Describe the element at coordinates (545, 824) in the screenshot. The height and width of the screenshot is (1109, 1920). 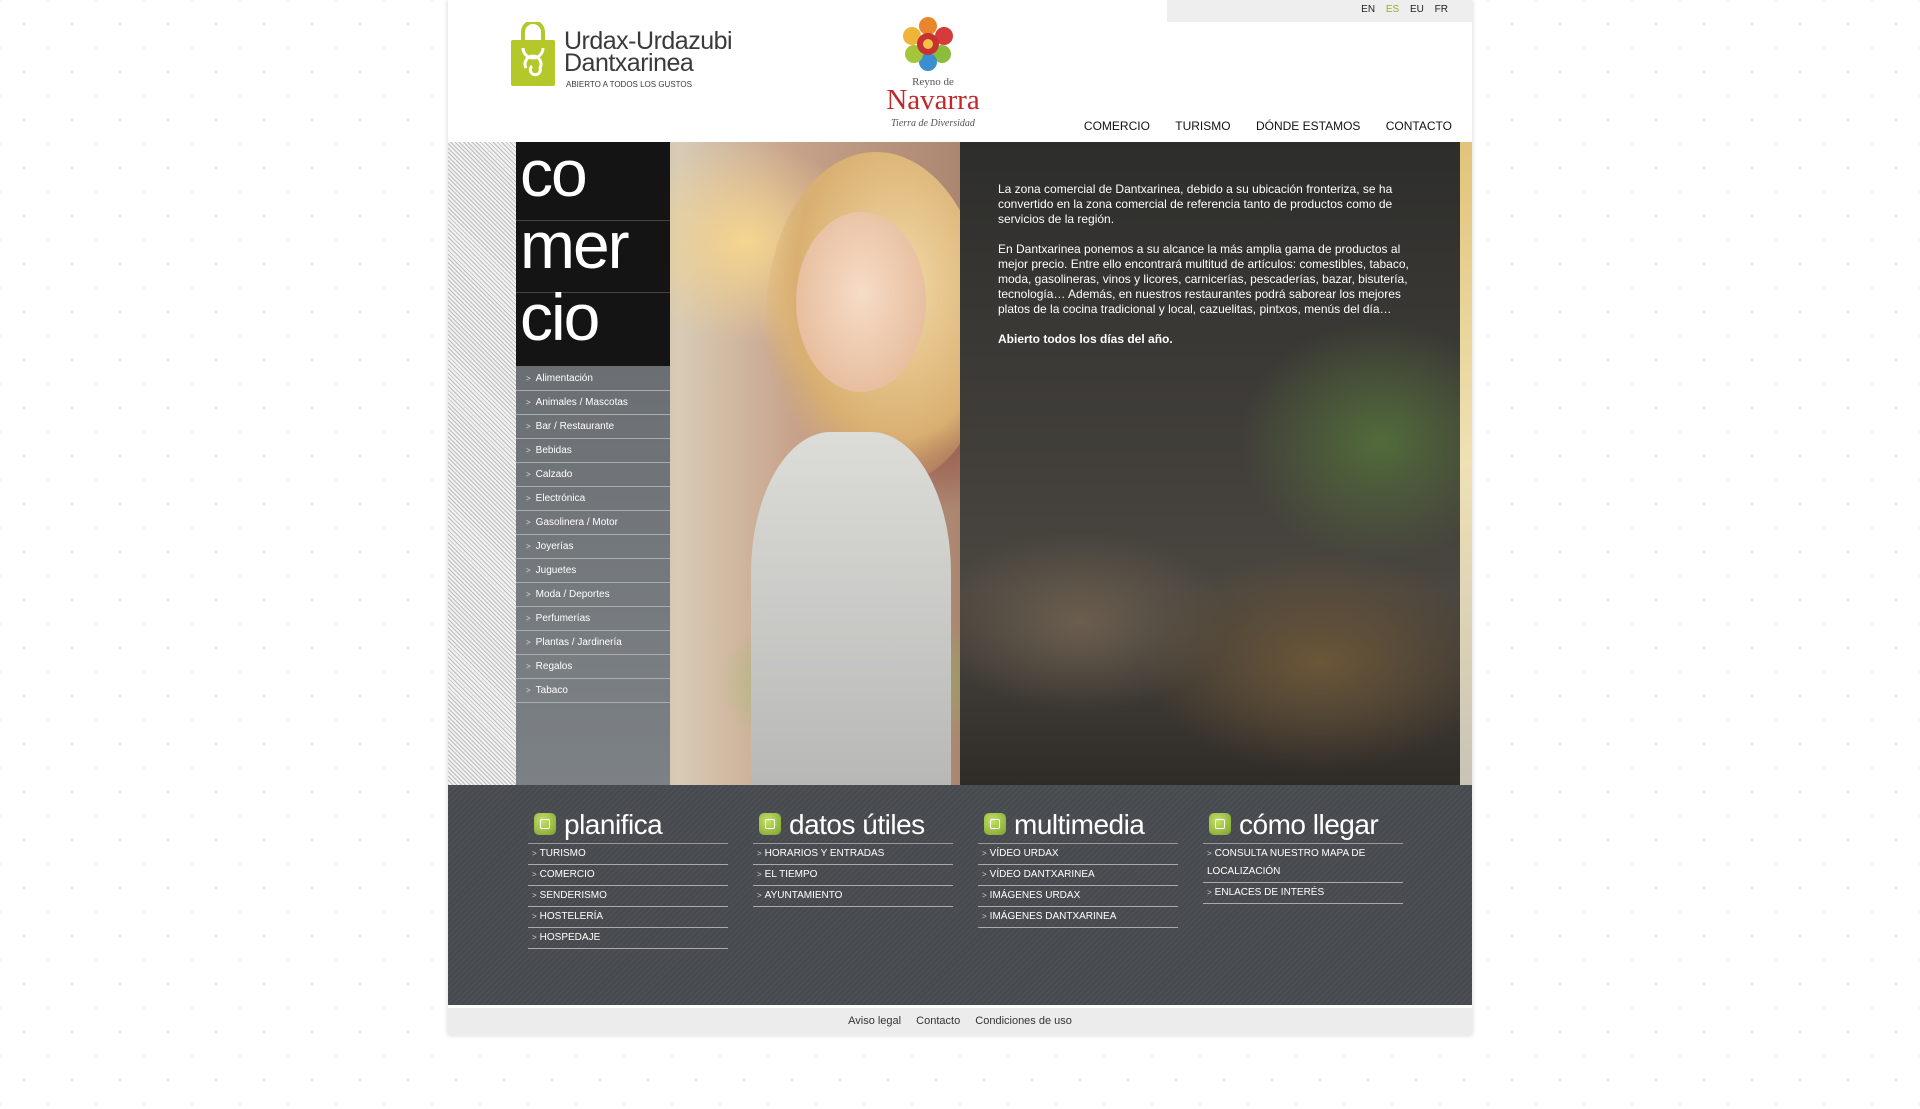
I see `calendar-icon` at that location.